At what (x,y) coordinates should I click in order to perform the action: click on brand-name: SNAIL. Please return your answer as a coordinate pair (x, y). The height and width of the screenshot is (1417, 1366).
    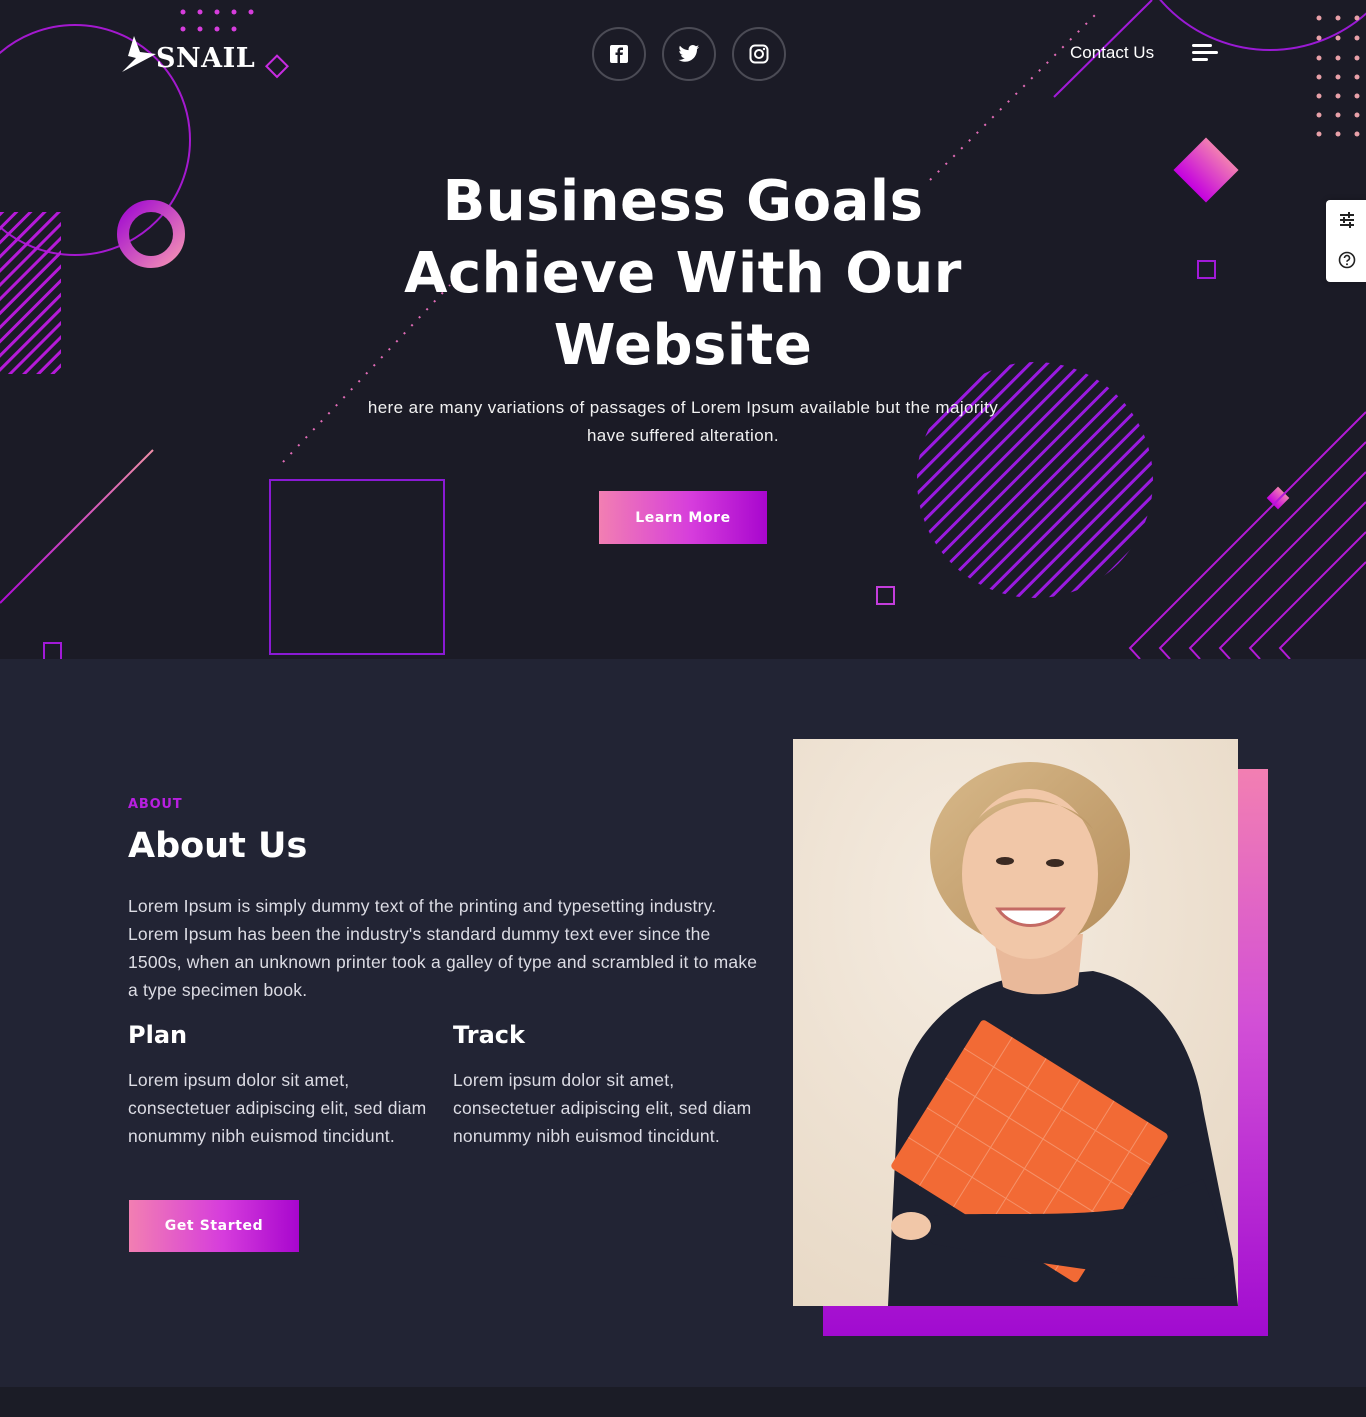
    Looking at the image, I should click on (206, 58).